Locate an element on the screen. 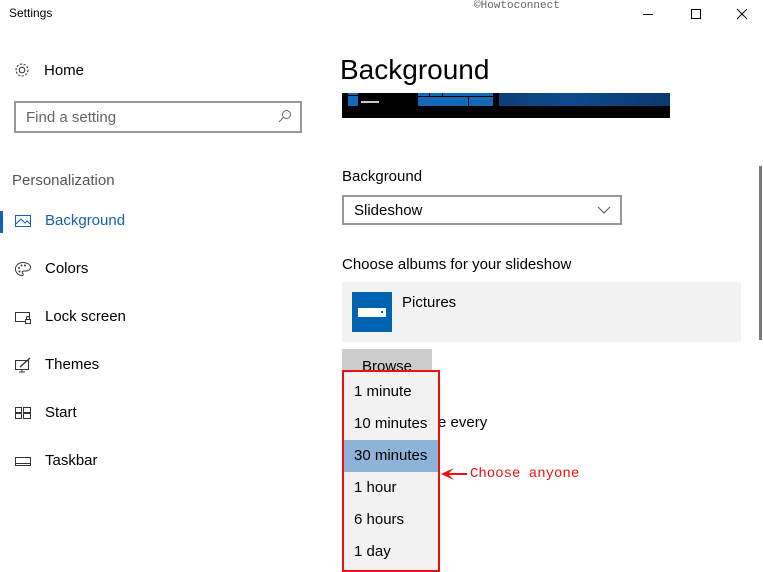 This screenshot has height=572, width=763. background-preview is located at coordinates (506, 105).